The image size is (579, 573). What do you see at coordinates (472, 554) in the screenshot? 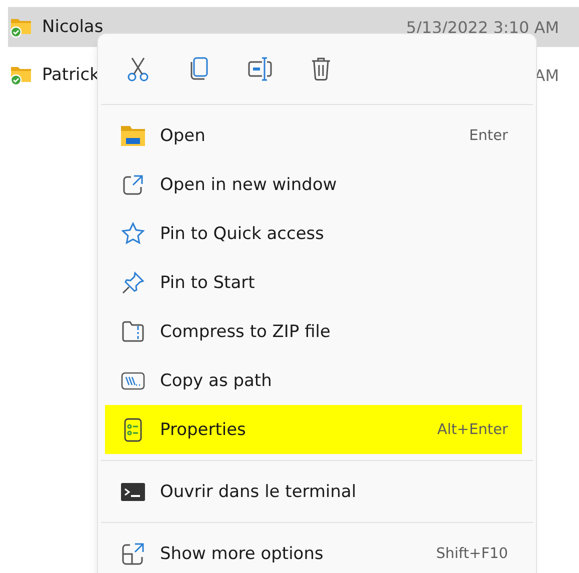
I see `shortcut-text: Shift+F10` at bounding box center [472, 554].